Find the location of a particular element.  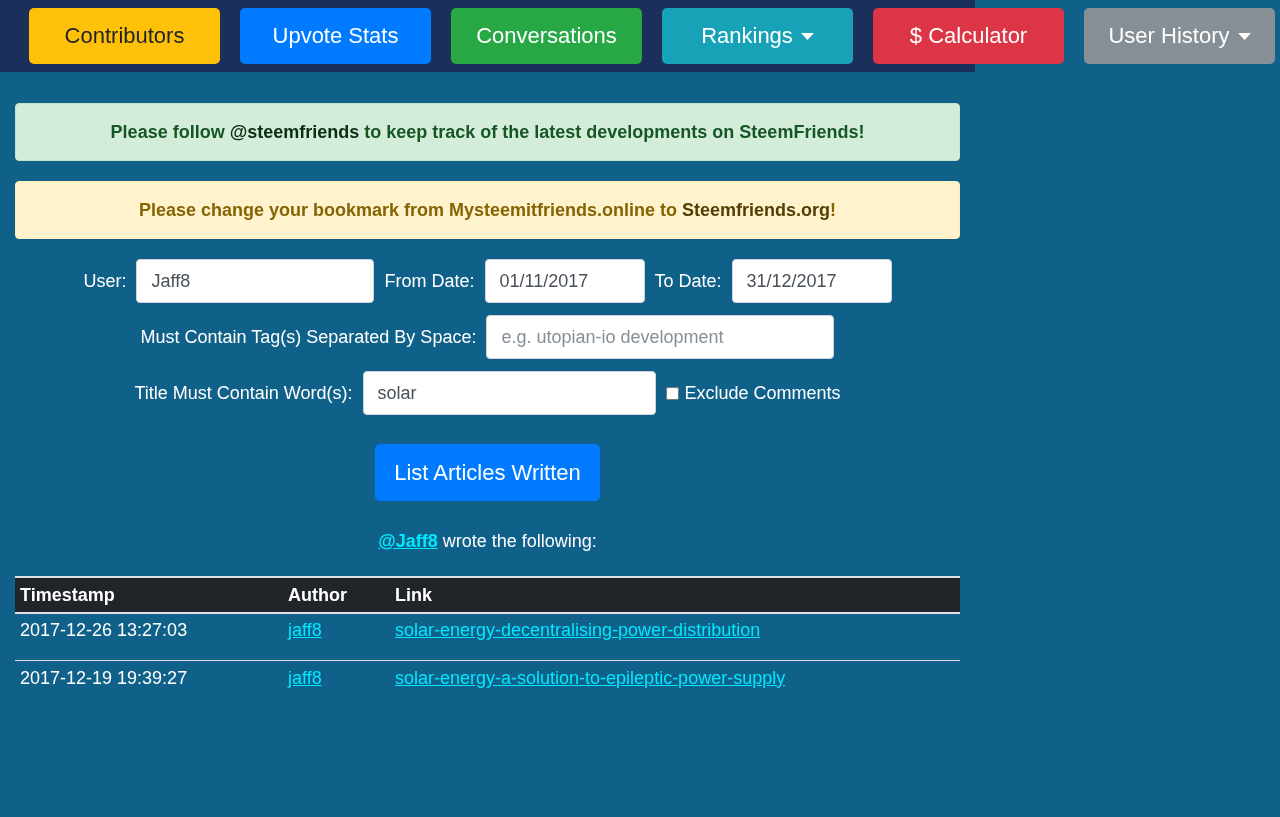

field-label: Must Contain Tag(s) Separated By Space: is located at coordinates (308, 337).